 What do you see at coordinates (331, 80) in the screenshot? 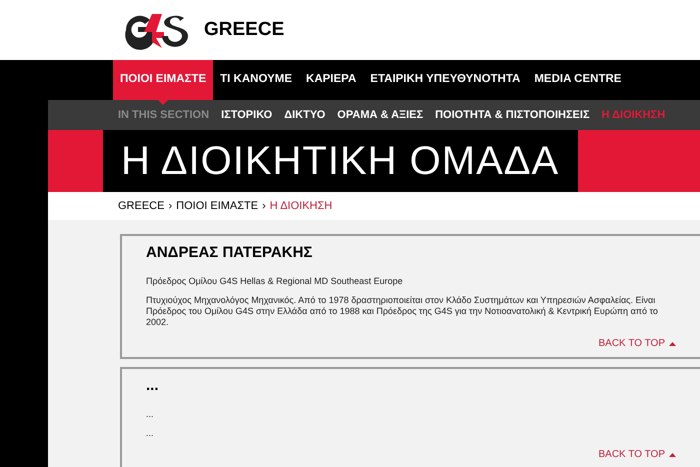
I see `nav-tab: ΚΑΡΙΕΡΑ` at bounding box center [331, 80].